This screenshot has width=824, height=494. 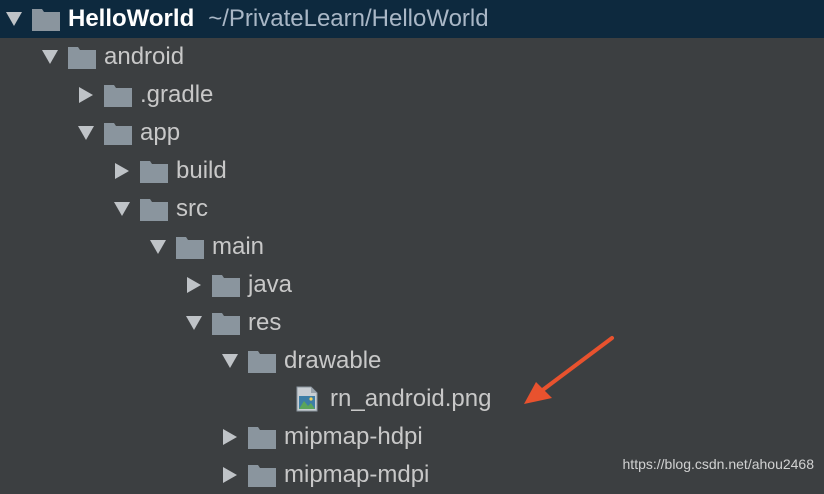 What do you see at coordinates (412, 247) in the screenshot?
I see `tree-row-main: main` at bounding box center [412, 247].